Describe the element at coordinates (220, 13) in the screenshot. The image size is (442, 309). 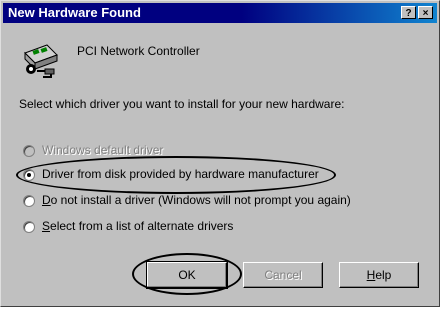
I see `title-bar: New Hardware Found ? ×` at that location.